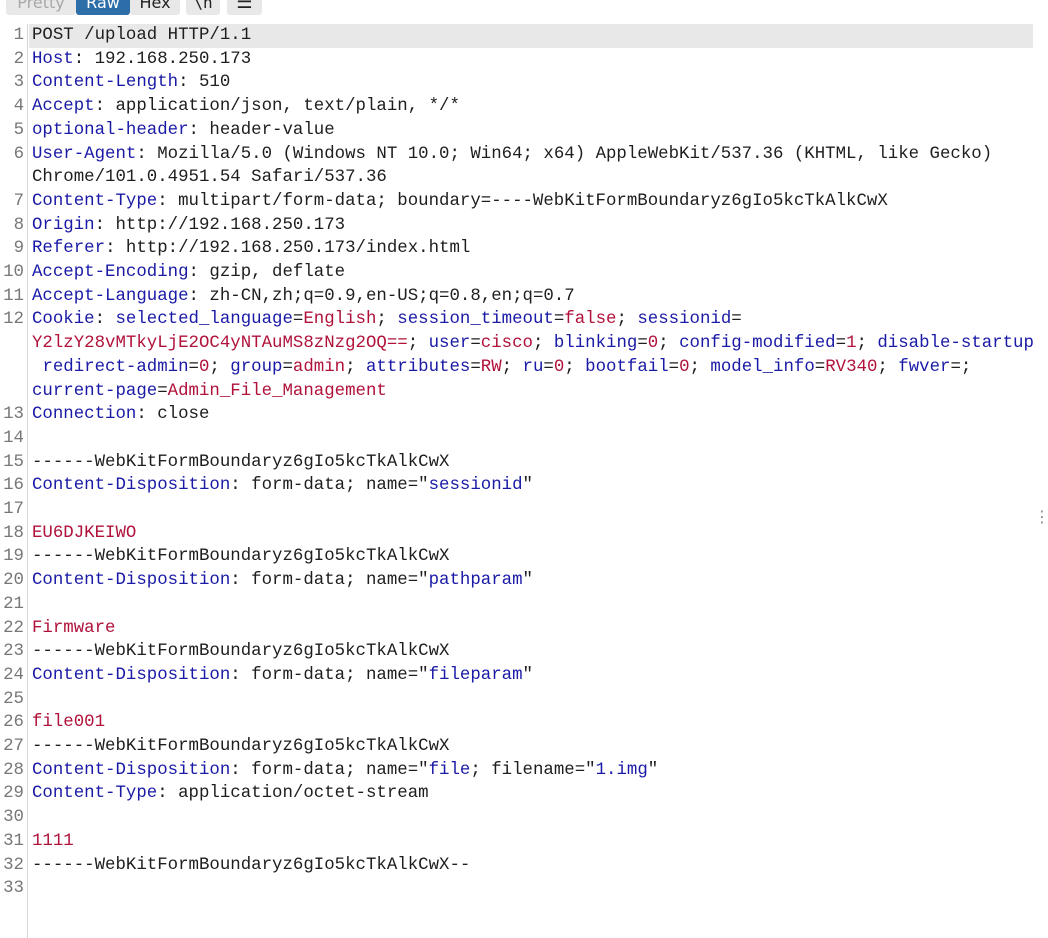 The height and width of the screenshot is (938, 1048). Describe the element at coordinates (13, 604) in the screenshot. I see `line-number: 21` at that location.